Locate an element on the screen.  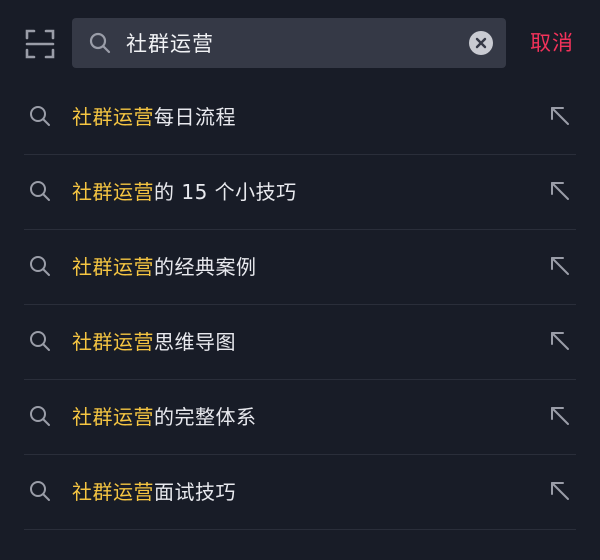
clear-search-button is located at coordinates (481, 43).